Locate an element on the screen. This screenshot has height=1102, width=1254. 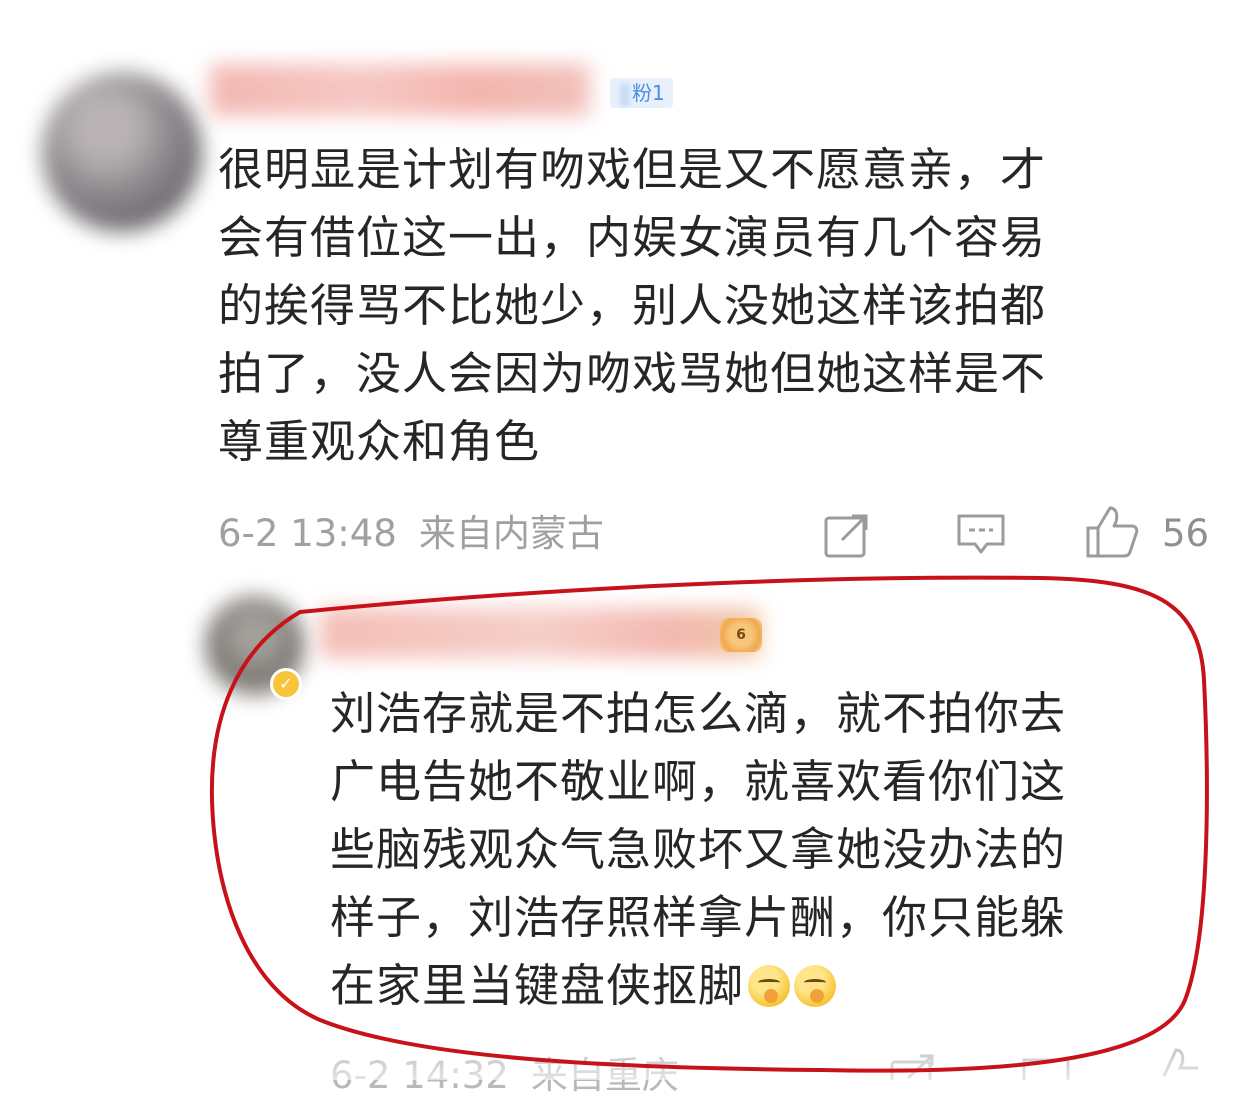
fan-badge: 粉1 is located at coordinates (641, 93).